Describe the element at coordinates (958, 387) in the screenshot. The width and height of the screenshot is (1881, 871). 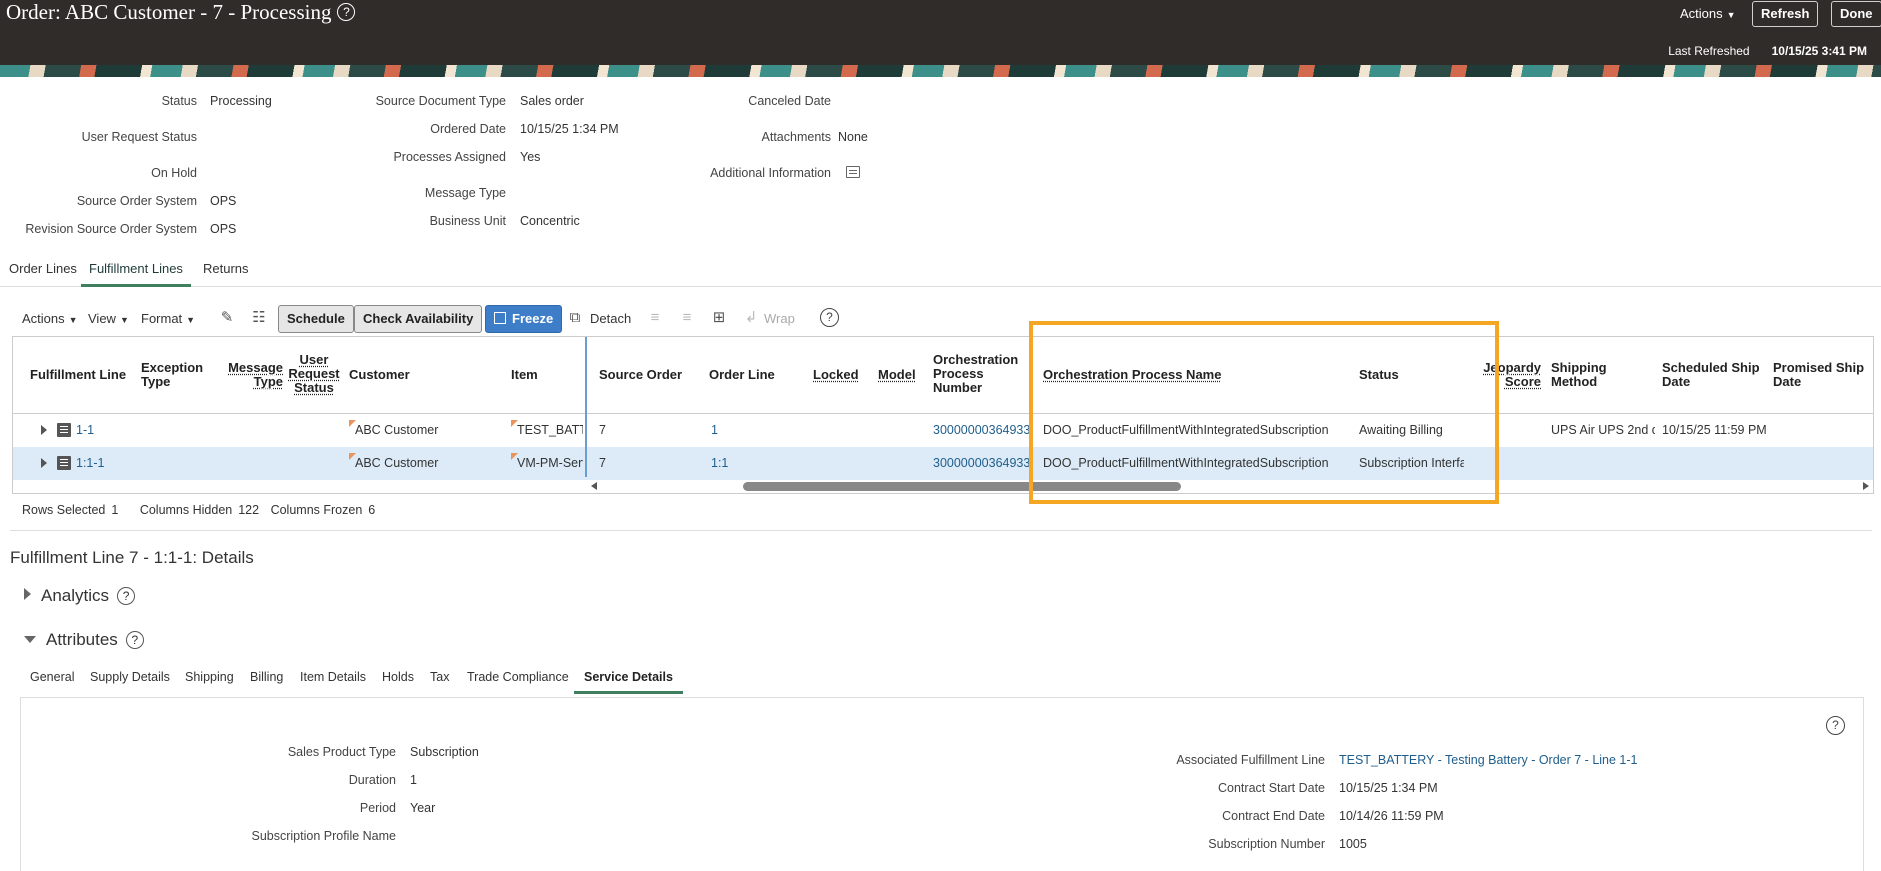
I see `col-opn-l3: Number` at that location.